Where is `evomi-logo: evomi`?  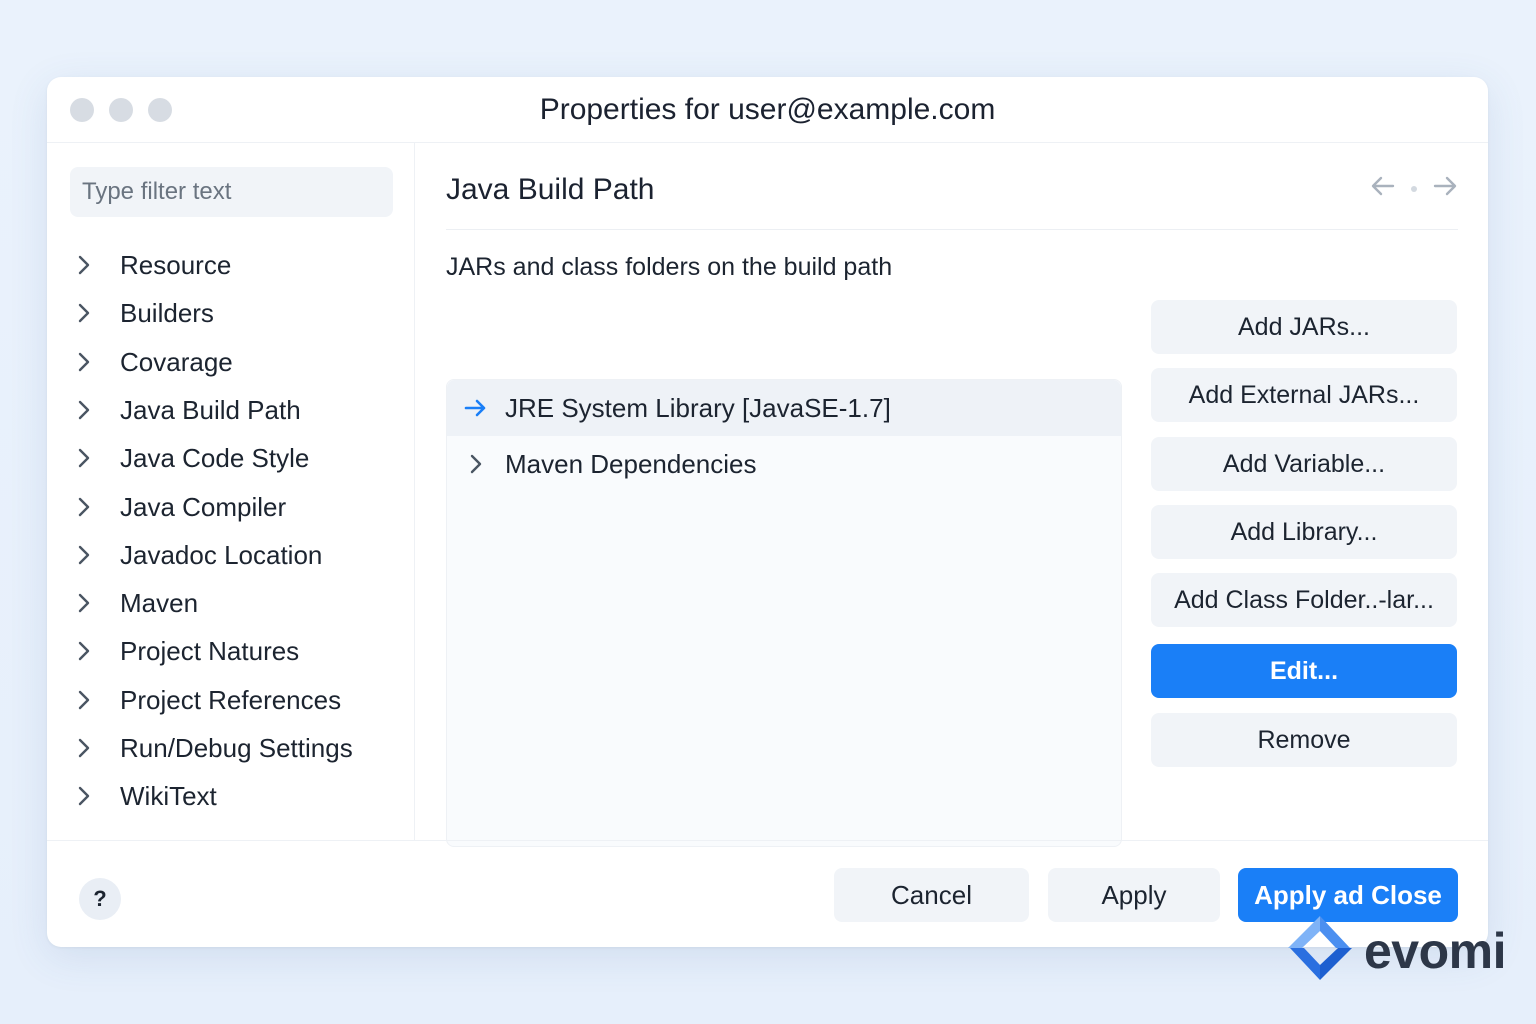 evomi-logo: evomi is located at coordinates (1393, 950).